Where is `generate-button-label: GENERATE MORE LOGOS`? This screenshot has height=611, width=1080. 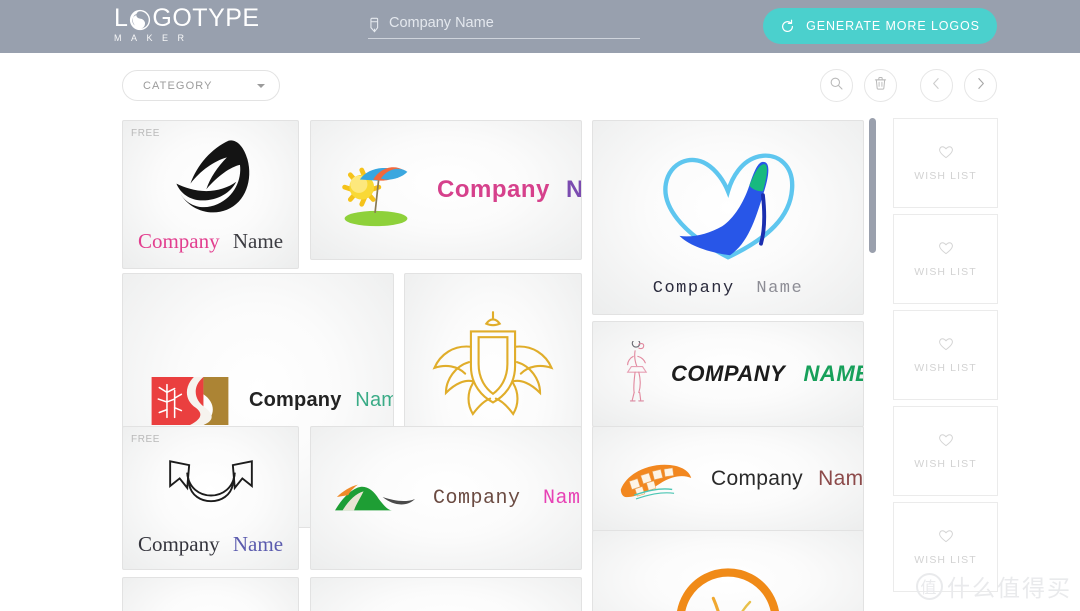
generate-button-label: GENERATE MORE LOGOS is located at coordinates (893, 26).